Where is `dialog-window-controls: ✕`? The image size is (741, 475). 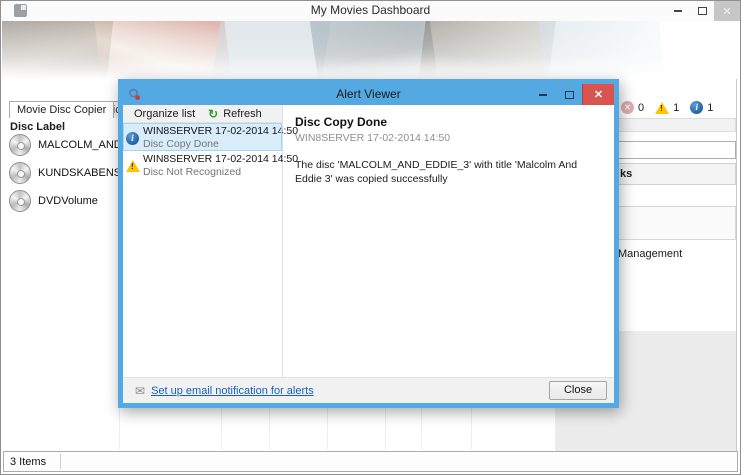 dialog-window-controls: ✕ is located at coordinates (572, 94).